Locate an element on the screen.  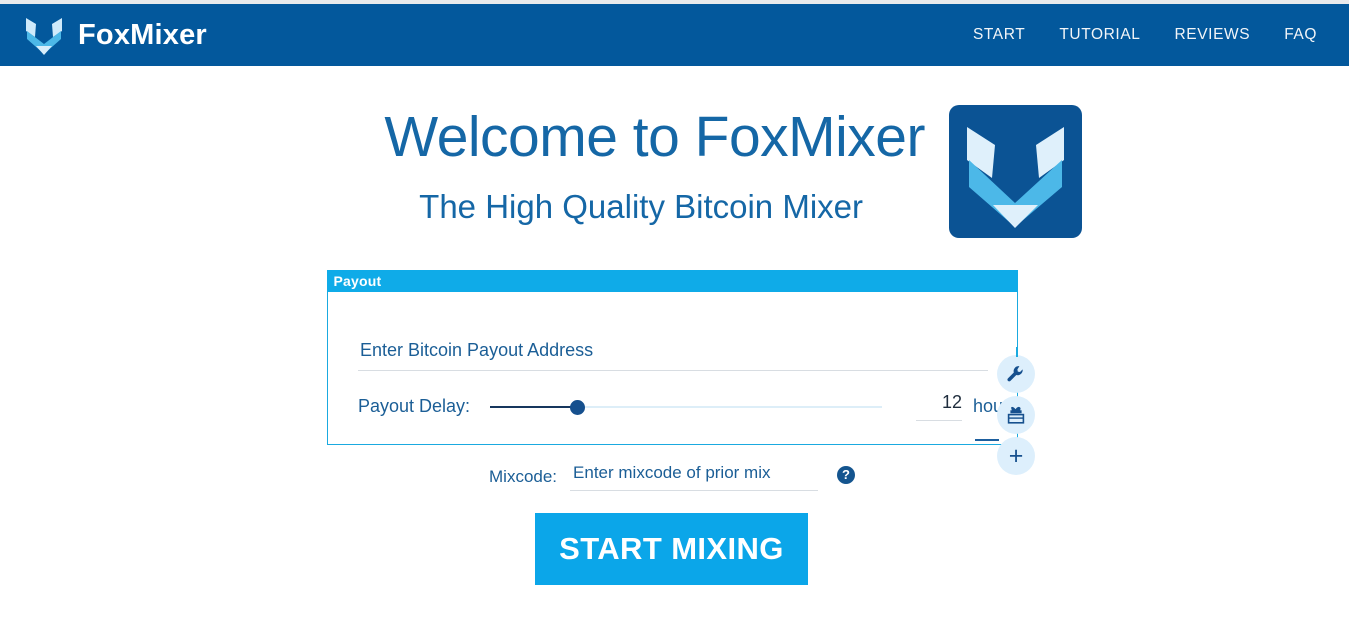
mixcode-label: Mixcode: is located at coordinates (523, 476).